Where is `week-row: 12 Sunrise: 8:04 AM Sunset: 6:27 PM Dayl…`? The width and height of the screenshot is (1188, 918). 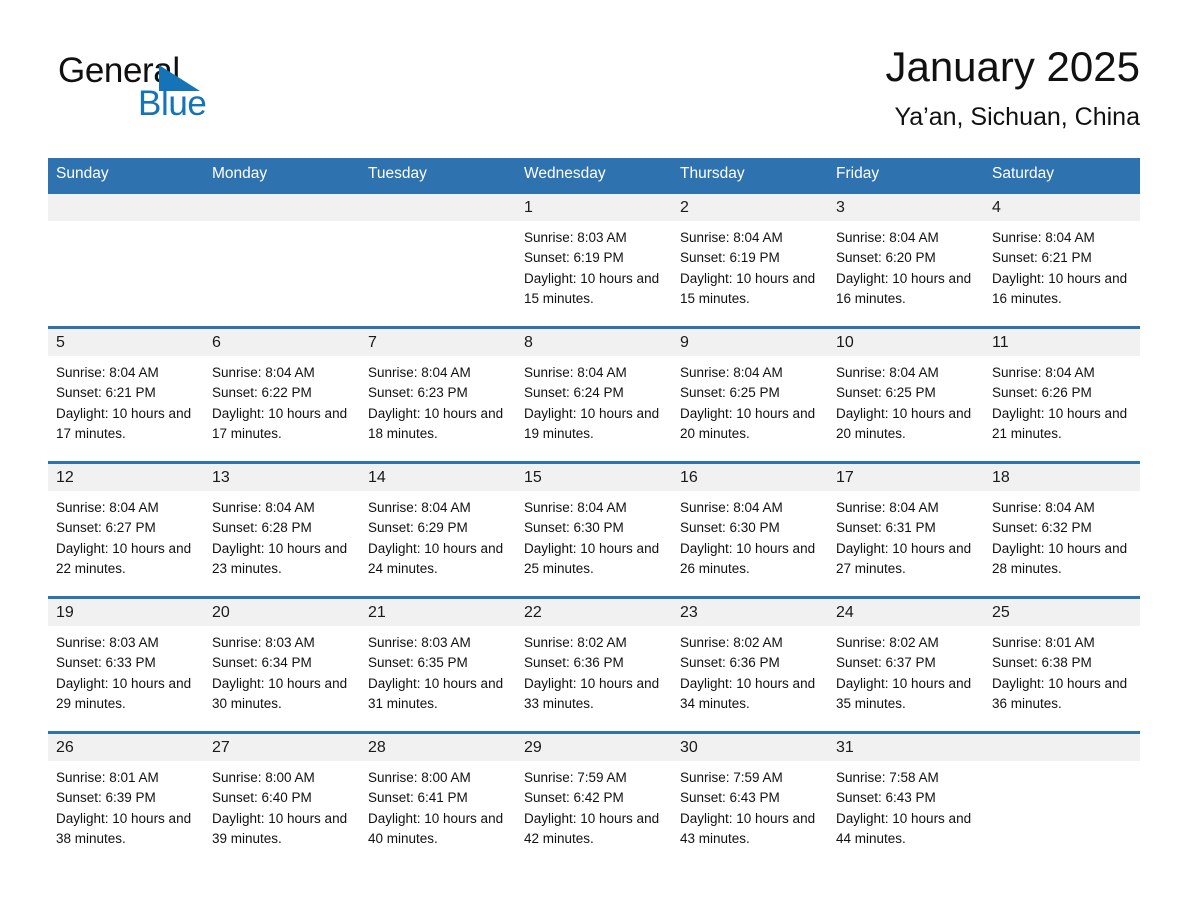 week-row: 12 Sunrise: 8:04 AM Sunset: 6:27 PM Dayl… is located at coordinates (594, 529).